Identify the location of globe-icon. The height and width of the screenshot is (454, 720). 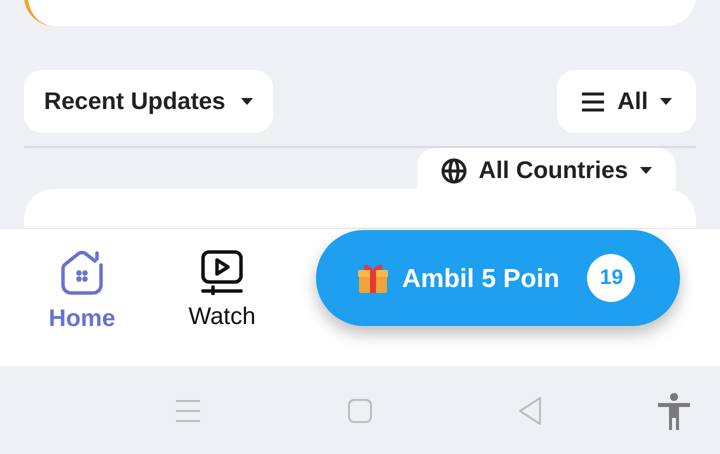
(453, 171).